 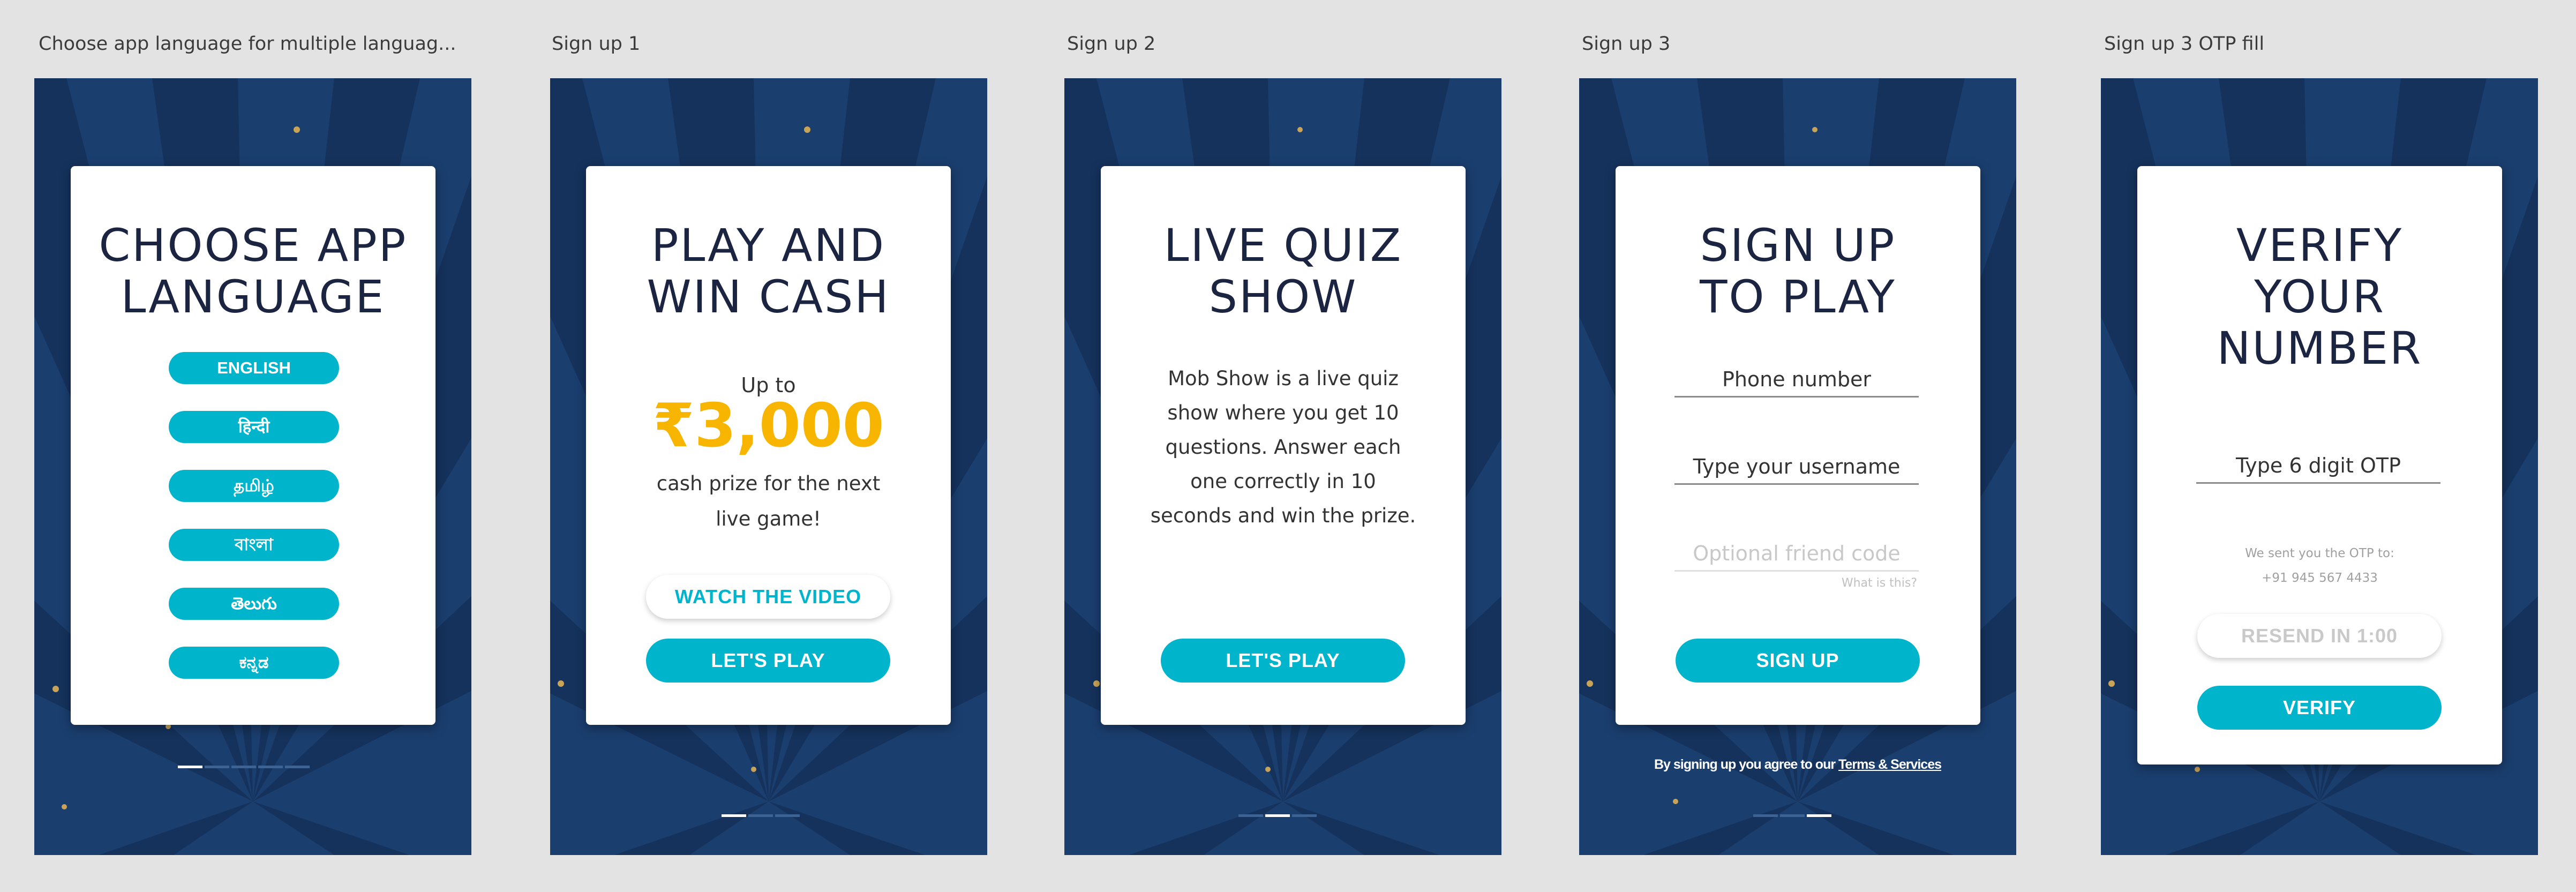 What do you see at coordinates (1769, 46) in the screenshot?
I see `artboard-title-signup-3: Sign up 3` at bounding box center [1769, 46].